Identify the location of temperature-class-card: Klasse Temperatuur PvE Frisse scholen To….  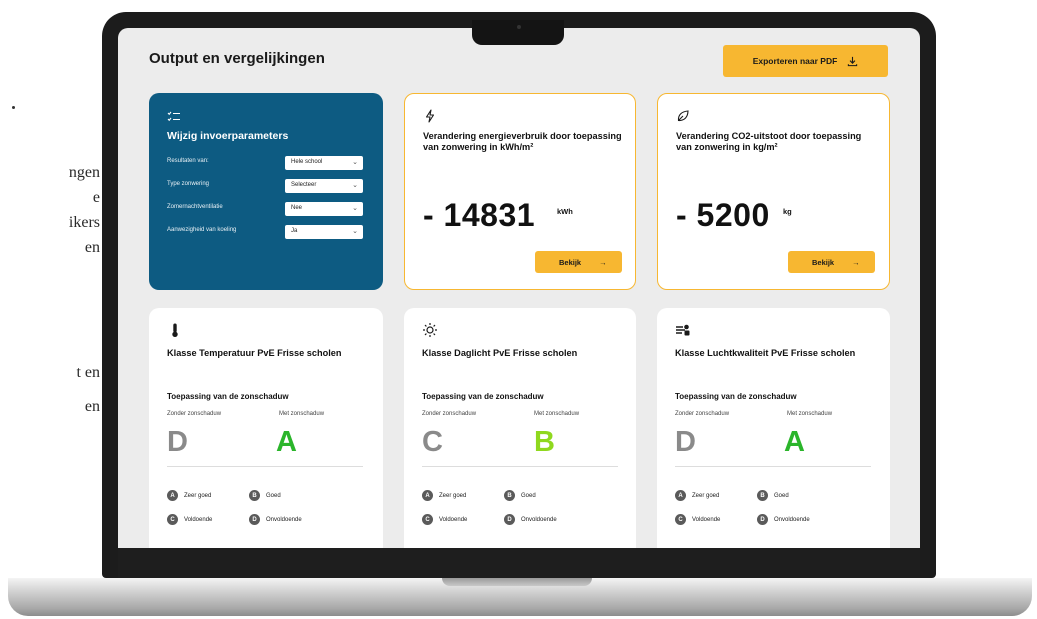
(266, 428).